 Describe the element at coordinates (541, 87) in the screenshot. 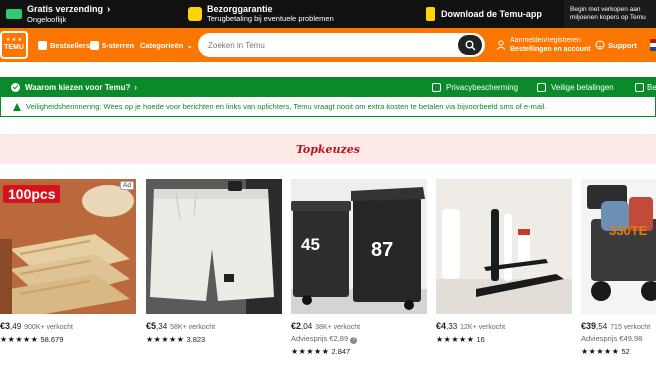

I see `card-icon` at that location.